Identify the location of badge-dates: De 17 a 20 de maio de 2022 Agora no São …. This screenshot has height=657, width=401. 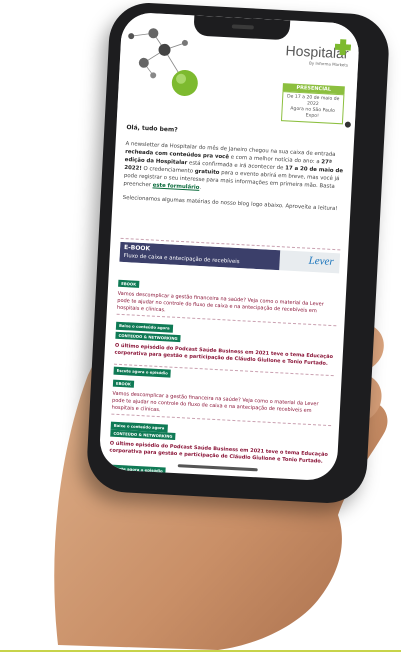
(312, 108).